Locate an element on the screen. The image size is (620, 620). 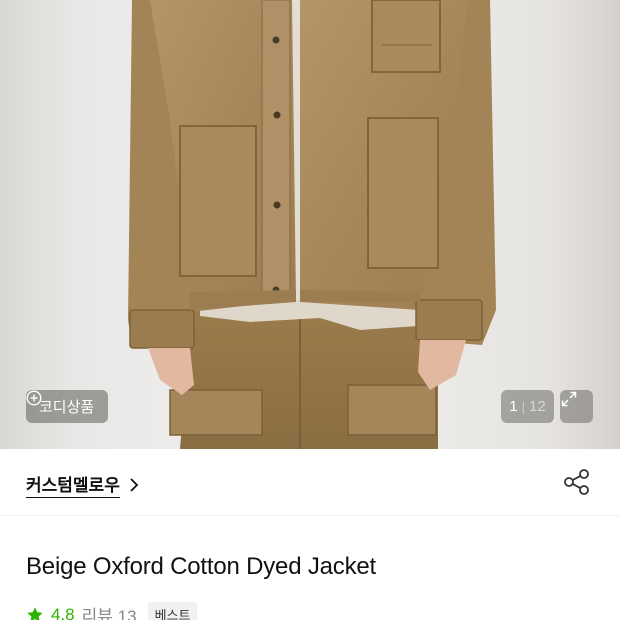
plus-circle-icon is located at coordinates (34, 398).